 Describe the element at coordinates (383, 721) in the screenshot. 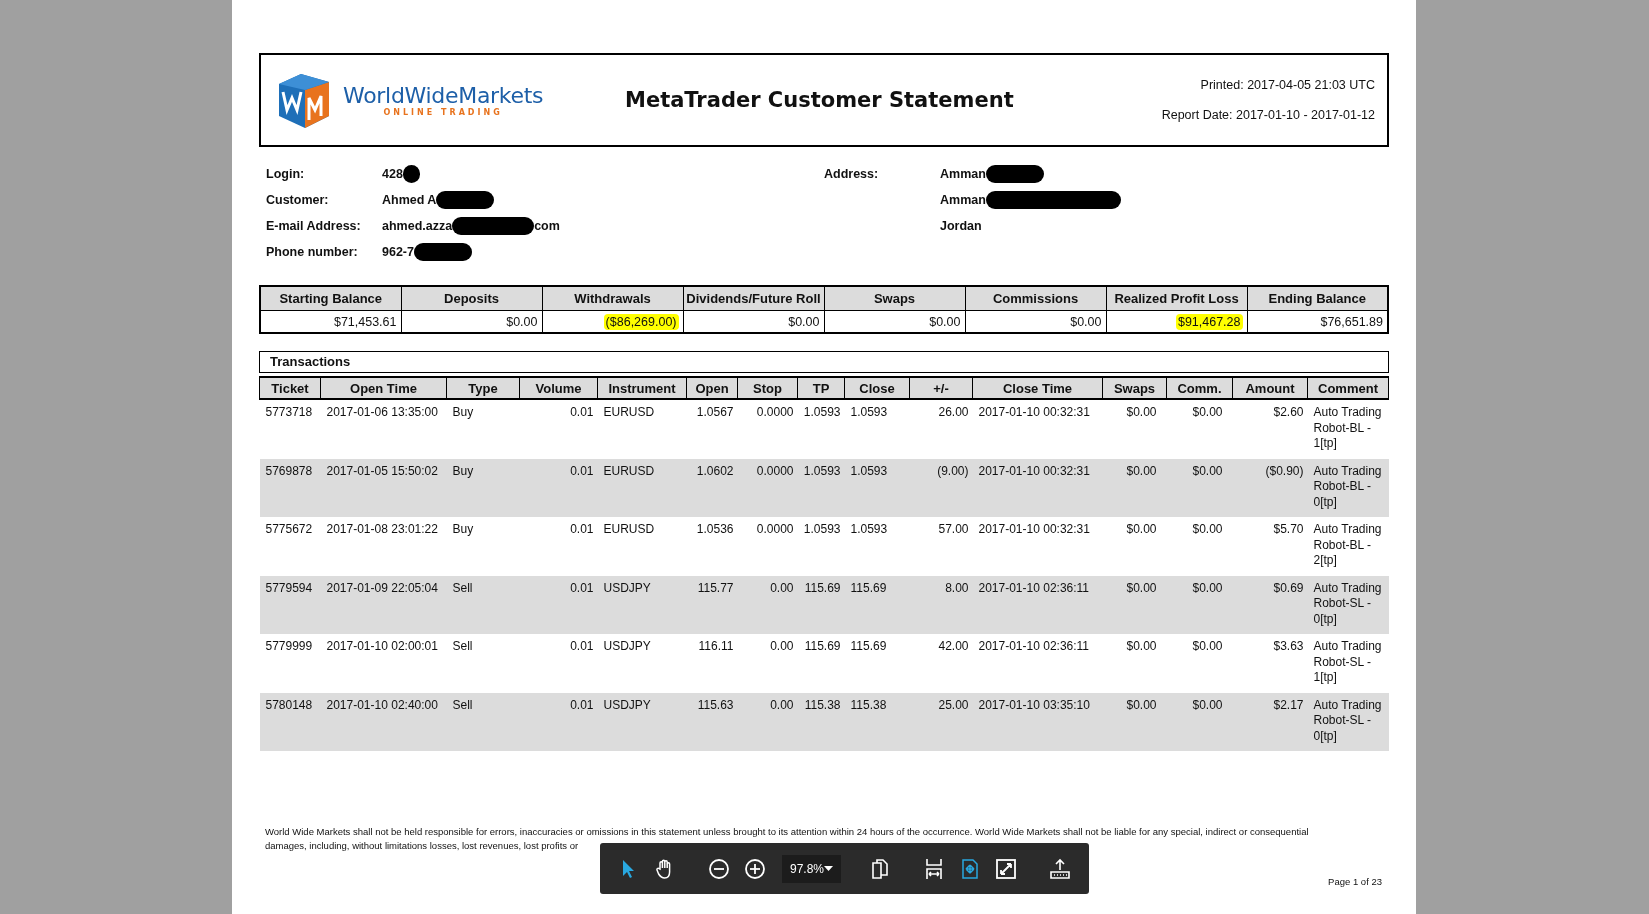

I see `table-cell: 2017-01-10 02:40:00` at that location.